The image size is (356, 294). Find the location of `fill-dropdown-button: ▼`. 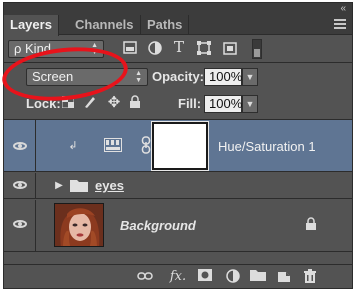

fill-dropdown-button: ▼ is located at coordinates (250, 104).